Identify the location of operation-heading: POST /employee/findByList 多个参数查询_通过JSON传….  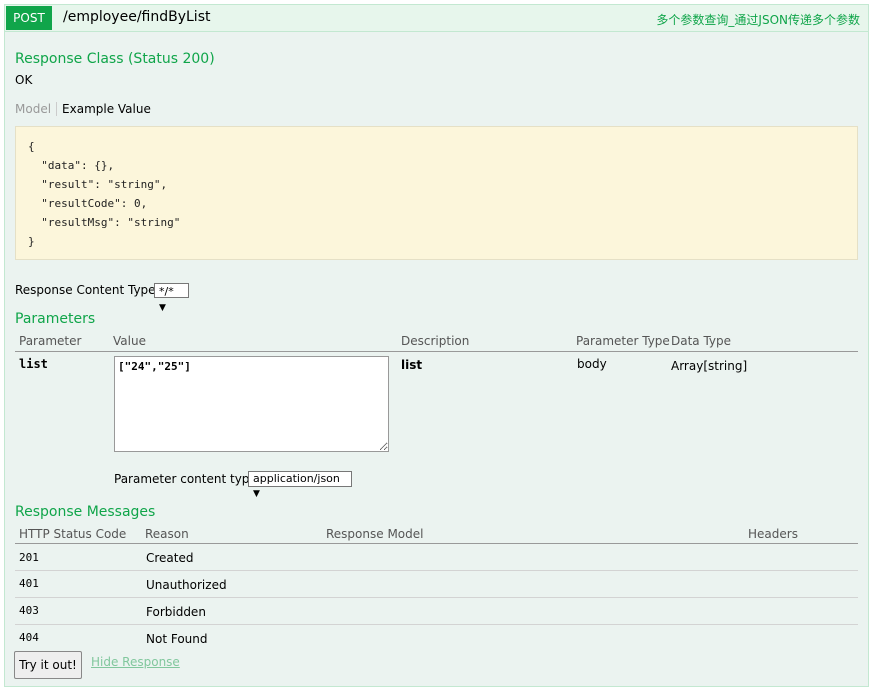
(436, 18).